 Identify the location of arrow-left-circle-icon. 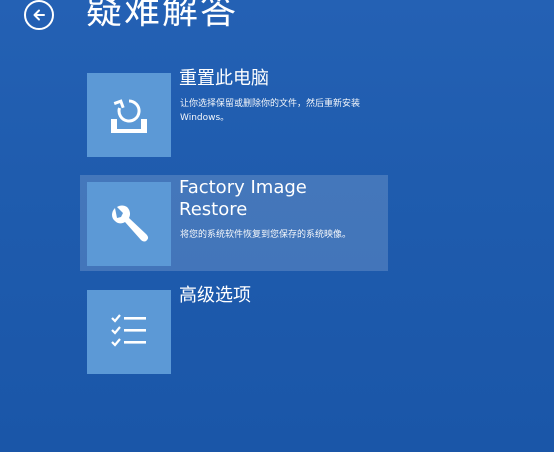
(39, 15).